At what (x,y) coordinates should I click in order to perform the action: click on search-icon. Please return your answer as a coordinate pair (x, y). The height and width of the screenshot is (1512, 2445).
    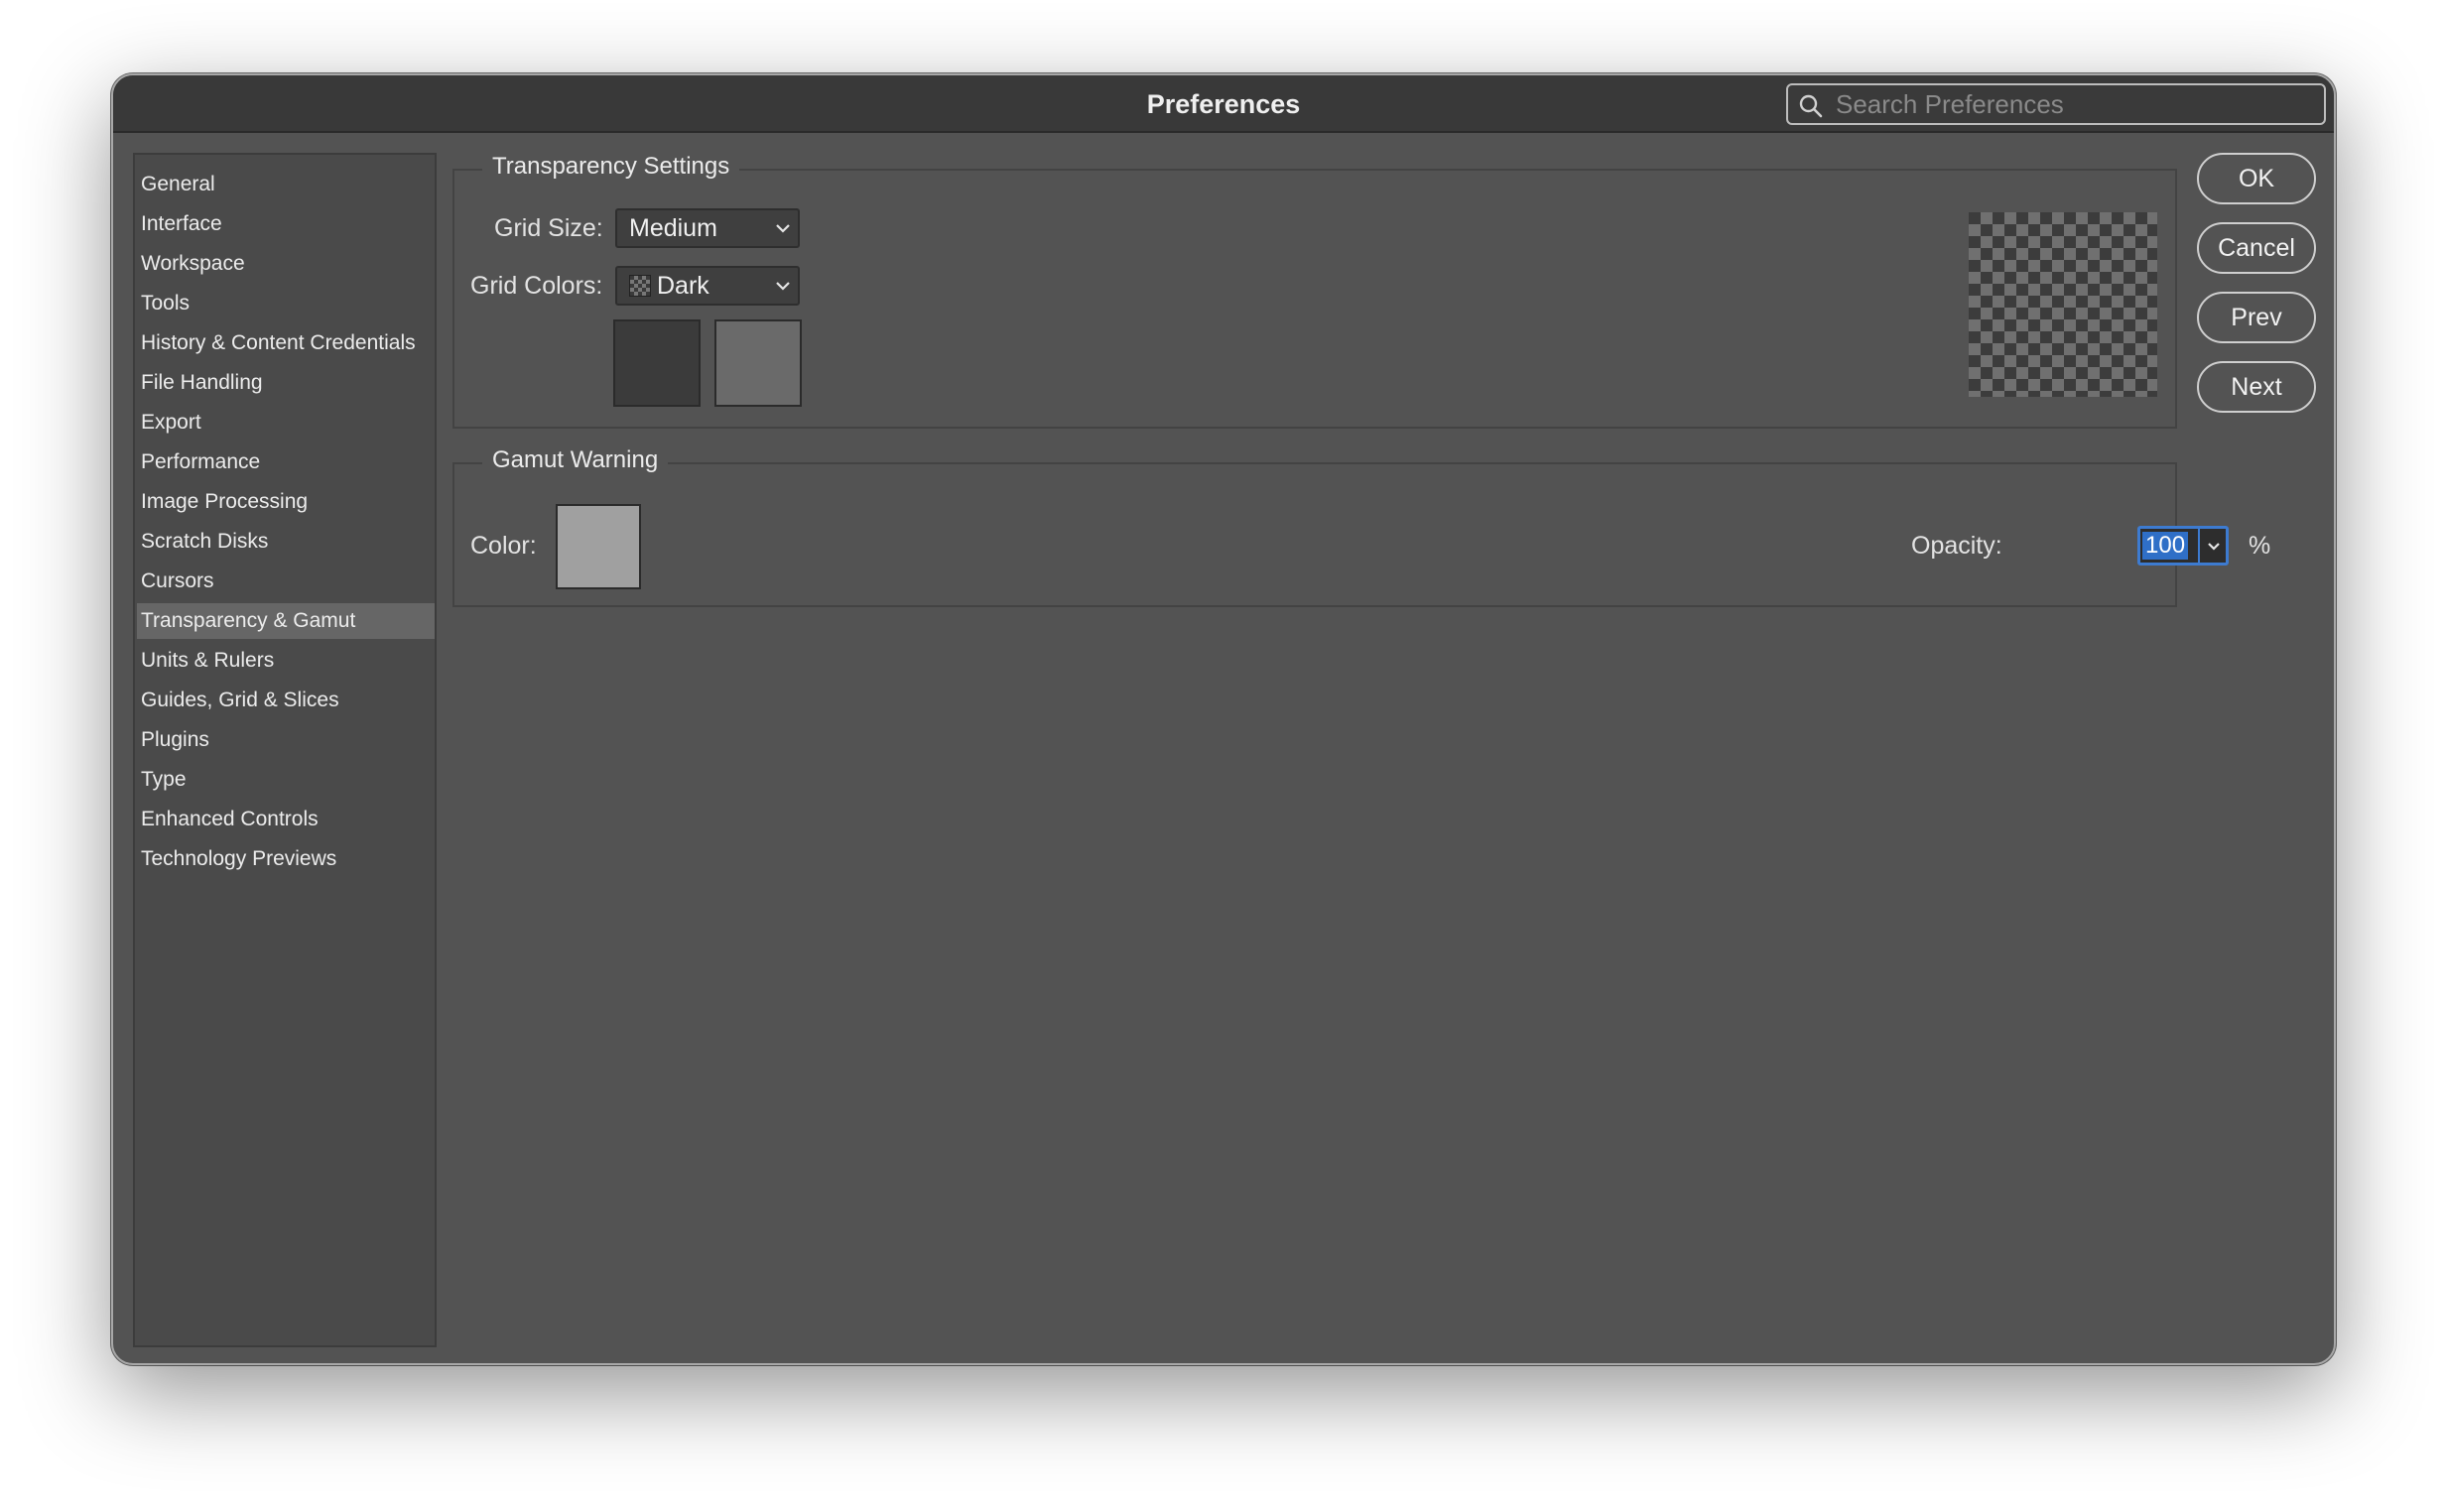
    Looking at the image, I should click on (1811, 106).